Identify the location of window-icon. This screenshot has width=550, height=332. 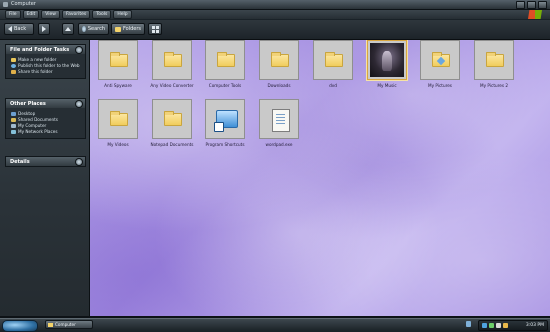
(5, 4).